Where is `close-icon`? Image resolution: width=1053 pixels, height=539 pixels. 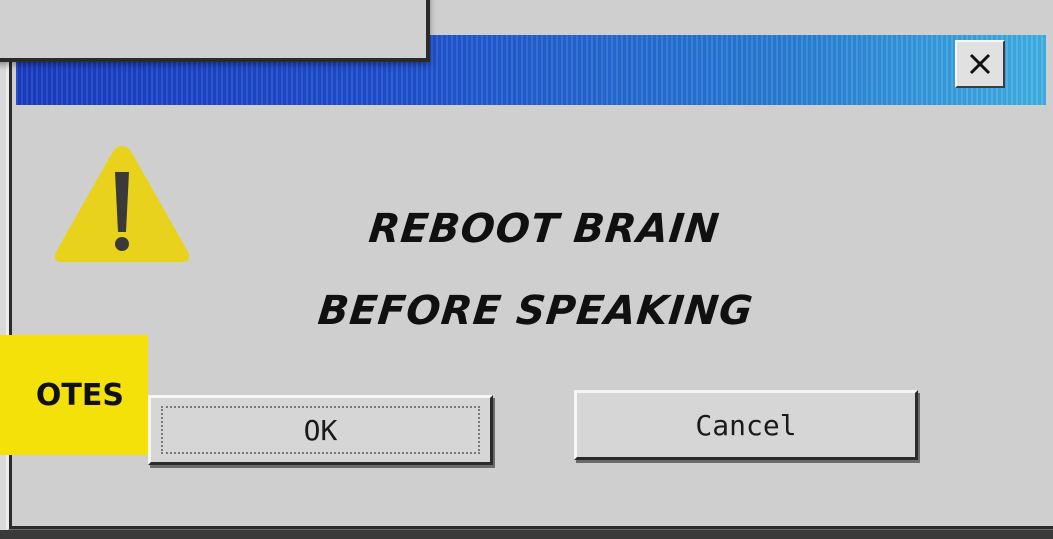
close-icon is located at coordinates (980, 64).